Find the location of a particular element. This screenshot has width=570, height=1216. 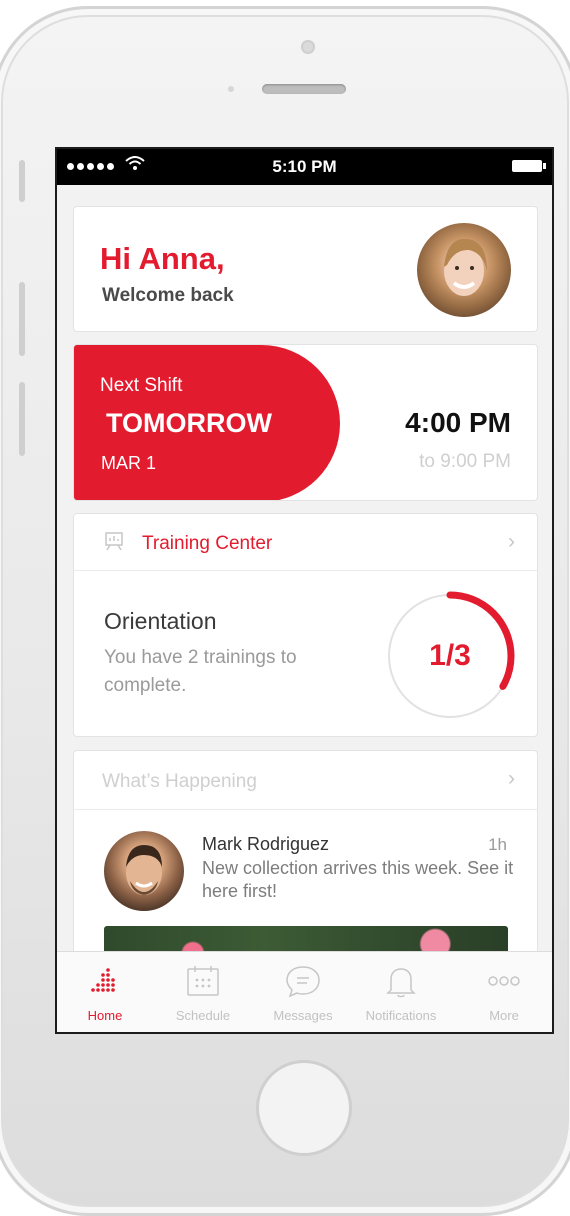

mute-switch is located at coordinates (22, 181).